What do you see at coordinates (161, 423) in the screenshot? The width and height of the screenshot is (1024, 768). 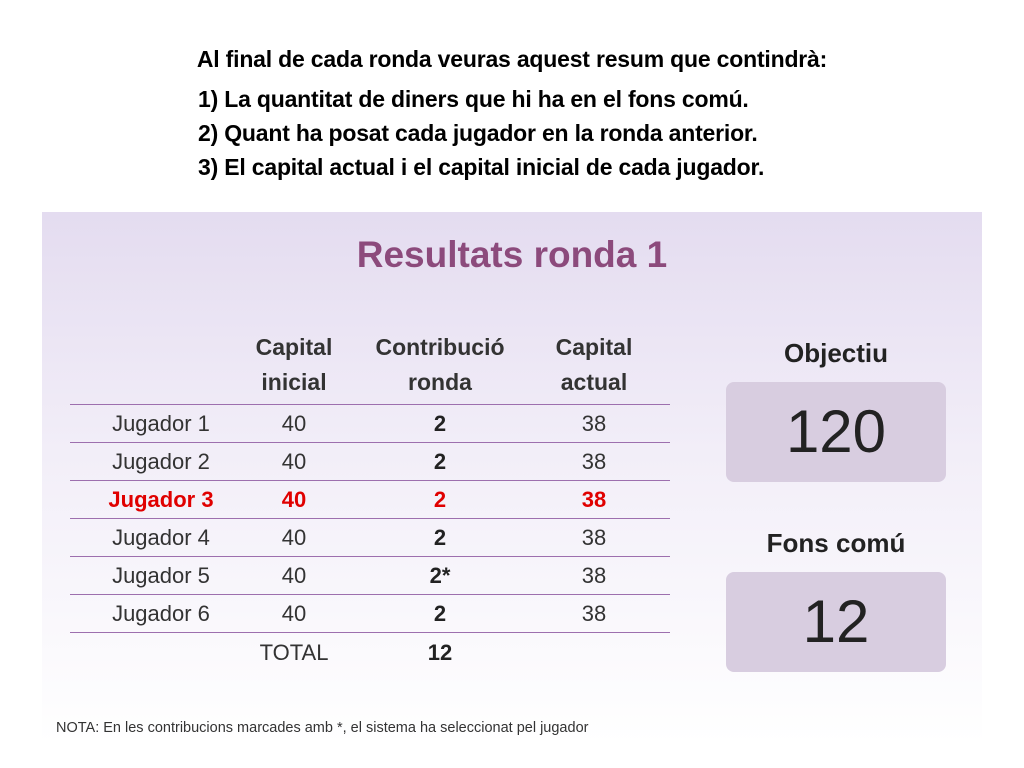 I see `player-name: Jugador 1` at bounding box center [161, 423].